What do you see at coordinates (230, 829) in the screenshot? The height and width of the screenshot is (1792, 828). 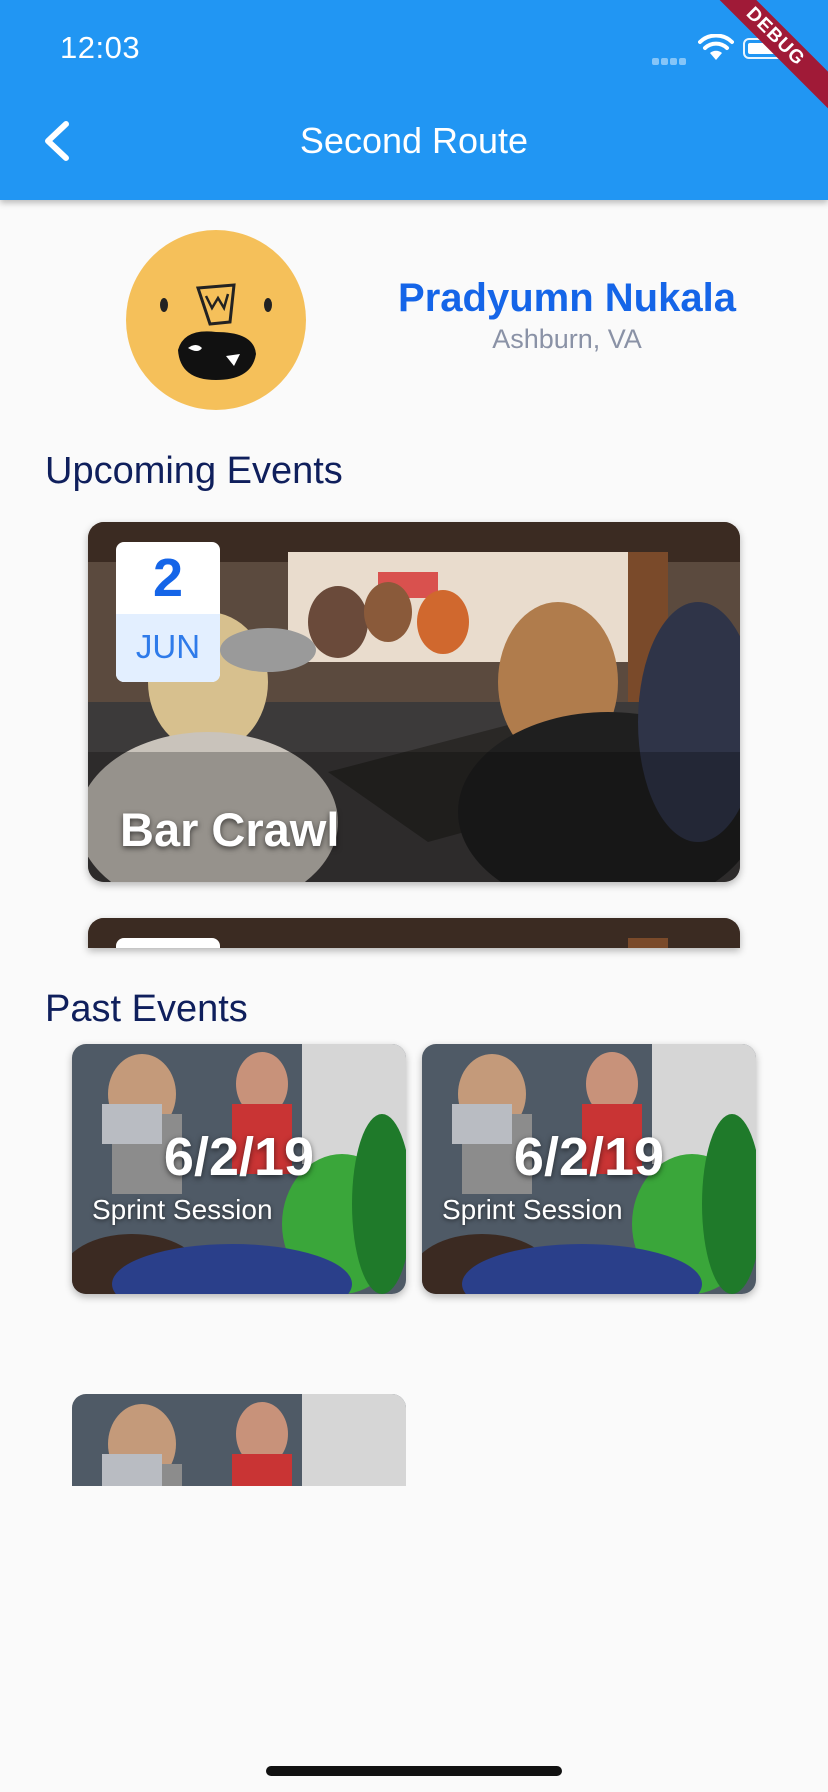 I see `event-name: Bar Crawl` at bounding box center [230, 829].